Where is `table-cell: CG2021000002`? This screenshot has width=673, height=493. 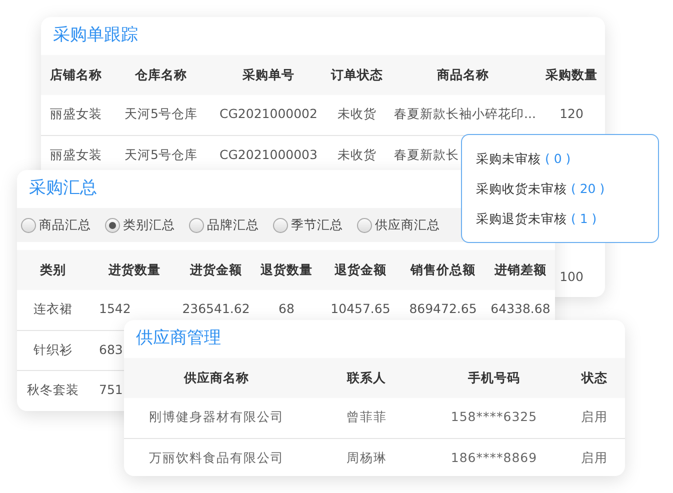
table-cell: CG2021000002 is located at coordinates (269, 114).